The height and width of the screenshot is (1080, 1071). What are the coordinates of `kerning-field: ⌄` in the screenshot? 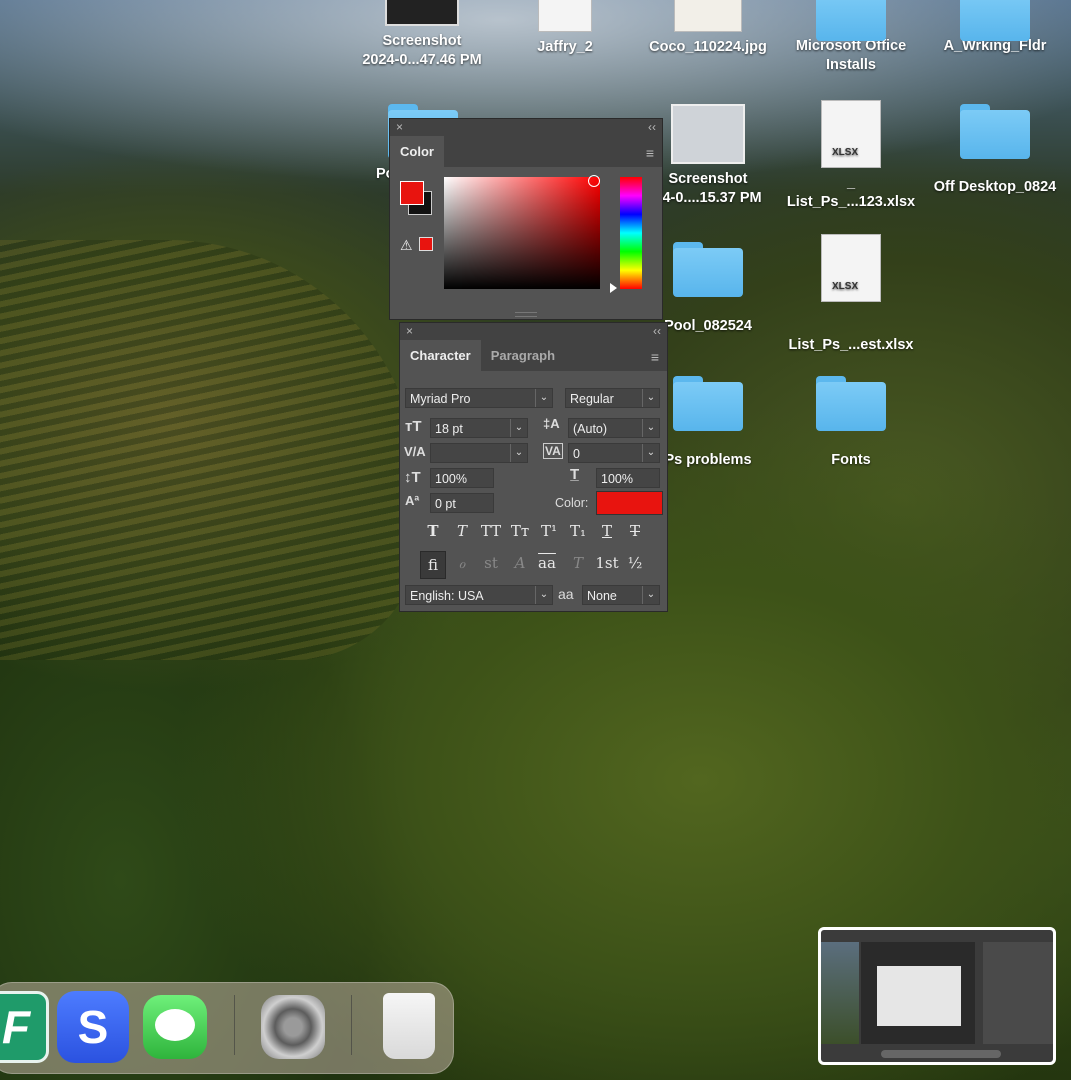 It's located at (479, 453).